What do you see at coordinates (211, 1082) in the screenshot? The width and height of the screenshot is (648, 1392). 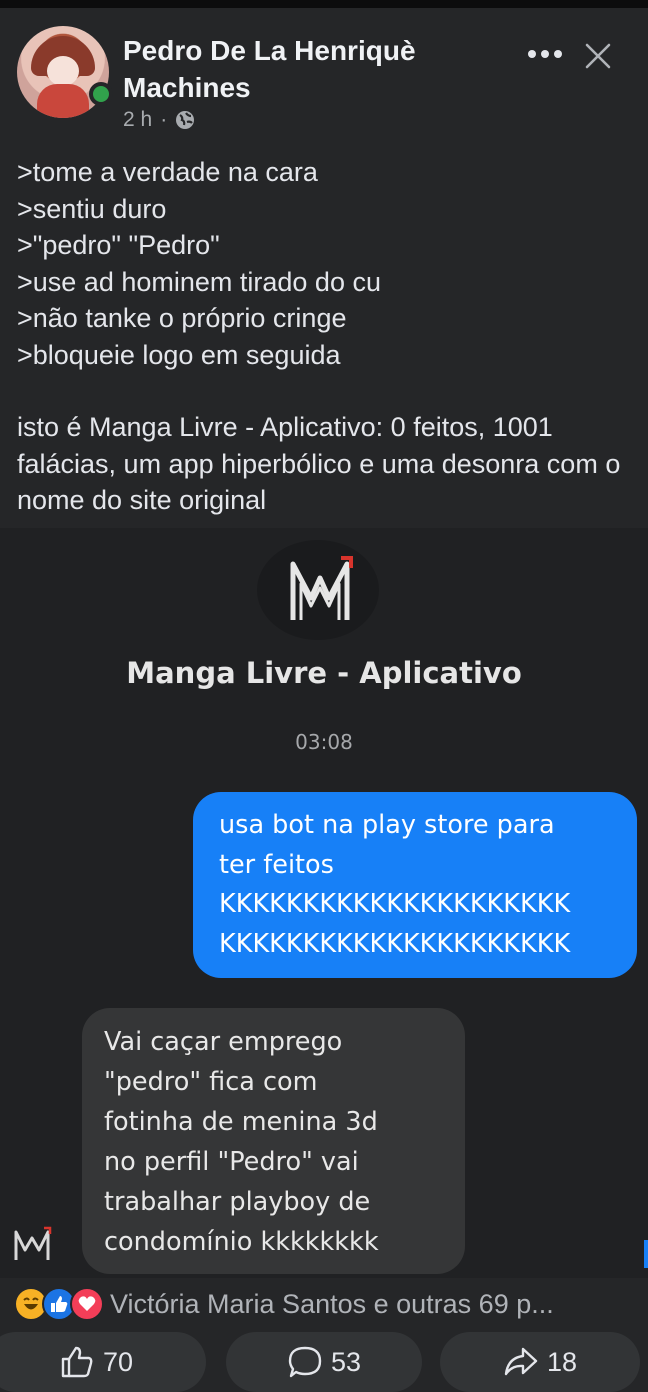 I see `message-line: "pedro" fica com` at bounding box center [211, 1082].